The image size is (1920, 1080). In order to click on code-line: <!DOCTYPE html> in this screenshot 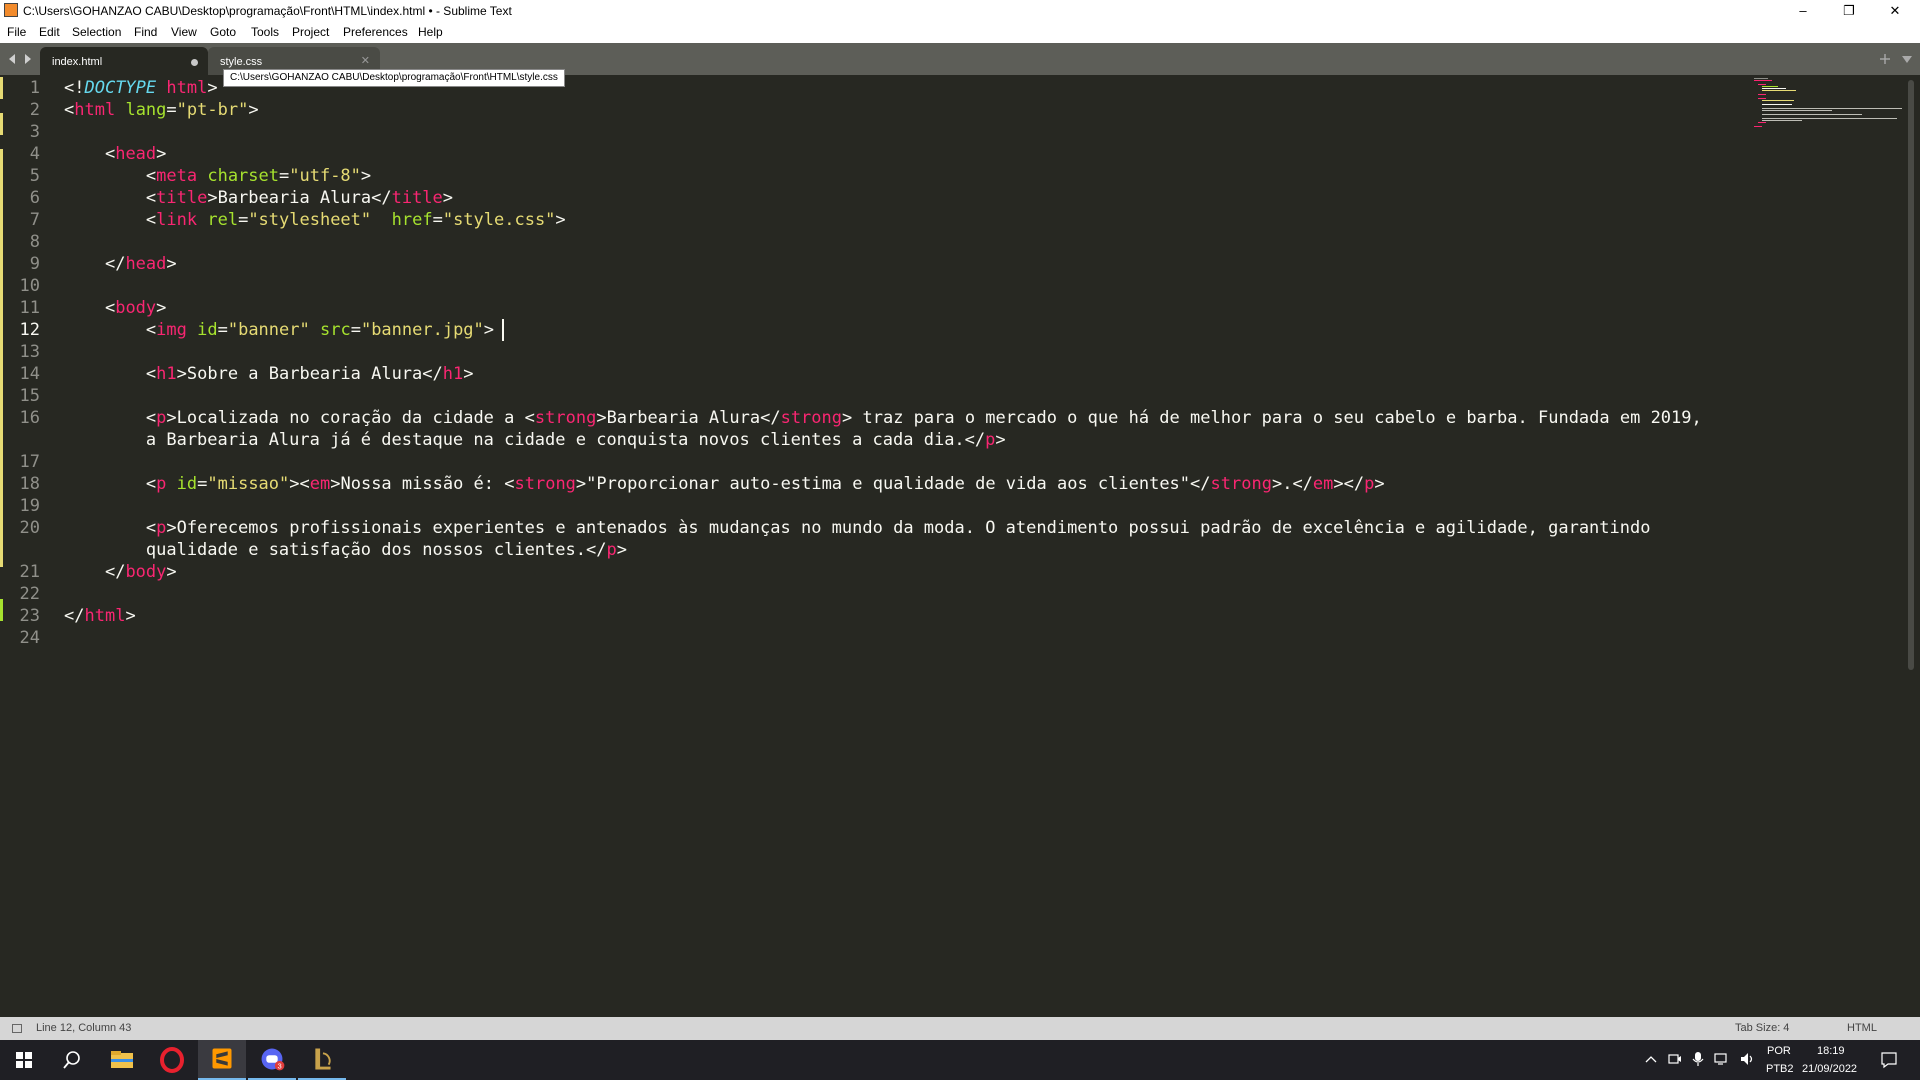, I will do `click(141, 88)`.